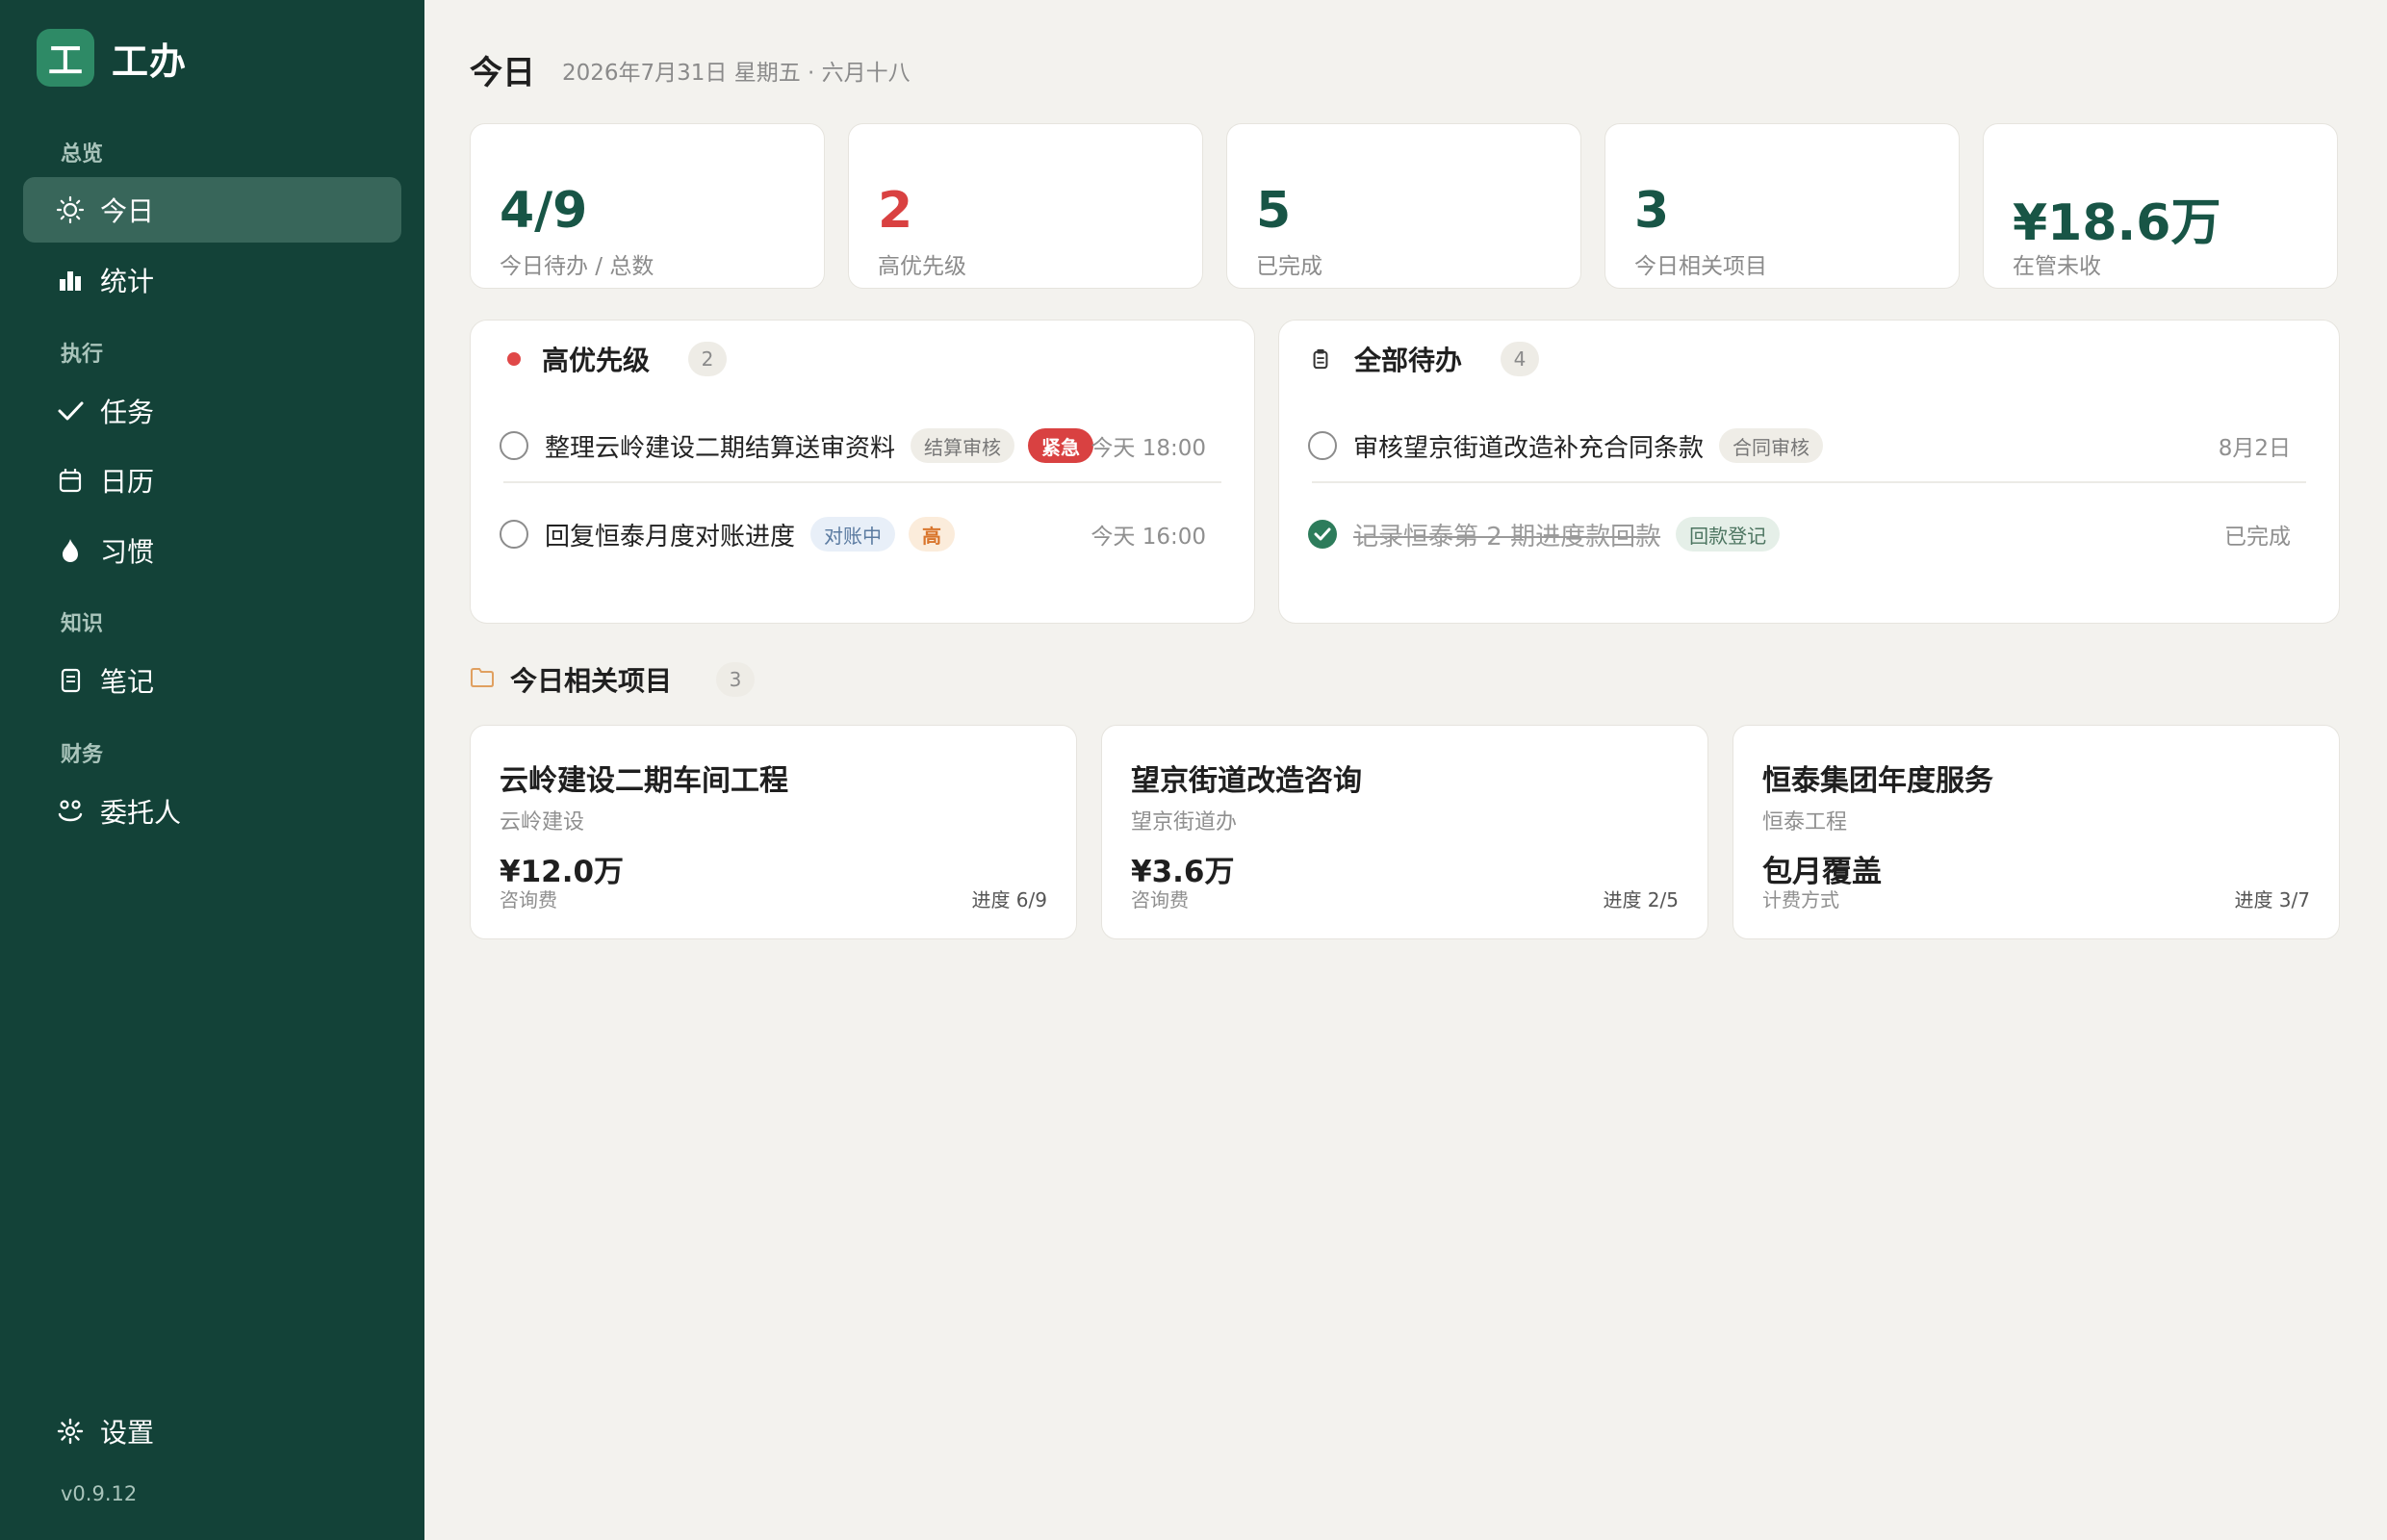 This screenshot has height=1540, width=2387. Describe the element at coordinates (70, 1431) in the screenshot. I see `gear-icon` at that location.